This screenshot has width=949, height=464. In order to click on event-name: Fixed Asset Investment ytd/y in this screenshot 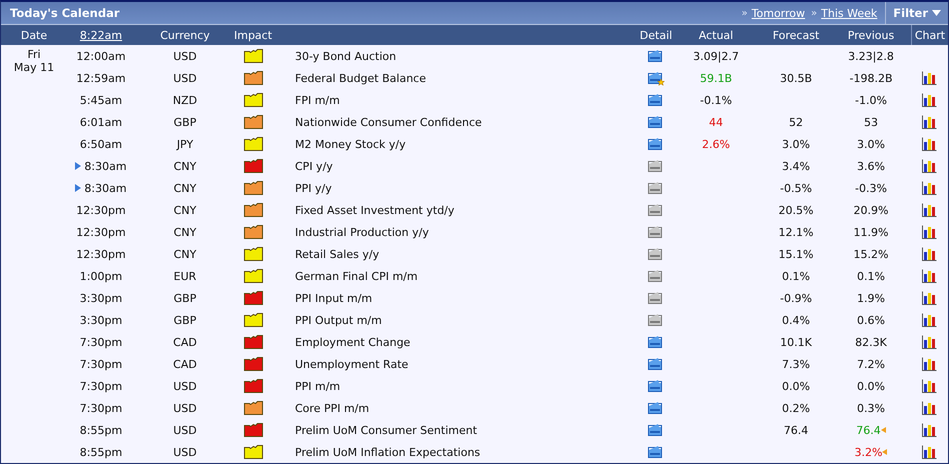, I will do `click(374, 210)`.